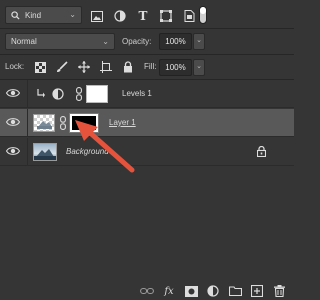  Describe the element at coordinates (147, 152) in the screenshot. I see `layer-row-background: Background` at that location.